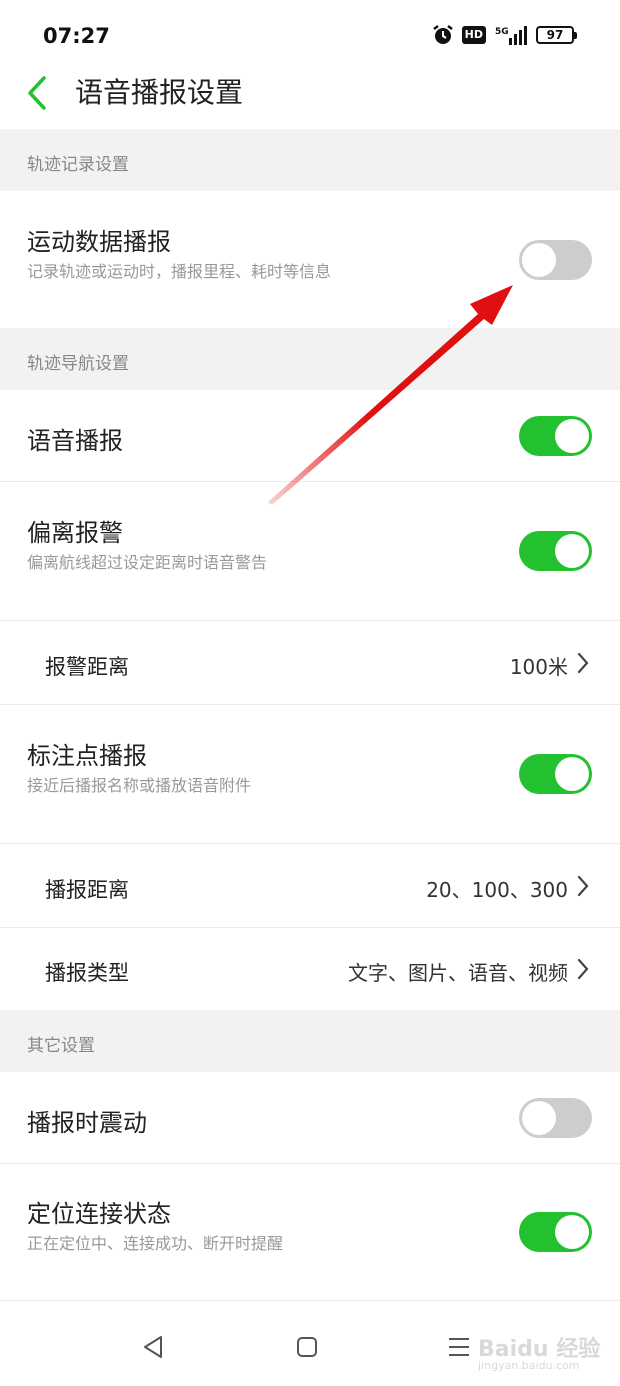 The height and width of the screenshot is (1386, 620). I want to click on row-title: 播报时震动, so click(87, 1123).